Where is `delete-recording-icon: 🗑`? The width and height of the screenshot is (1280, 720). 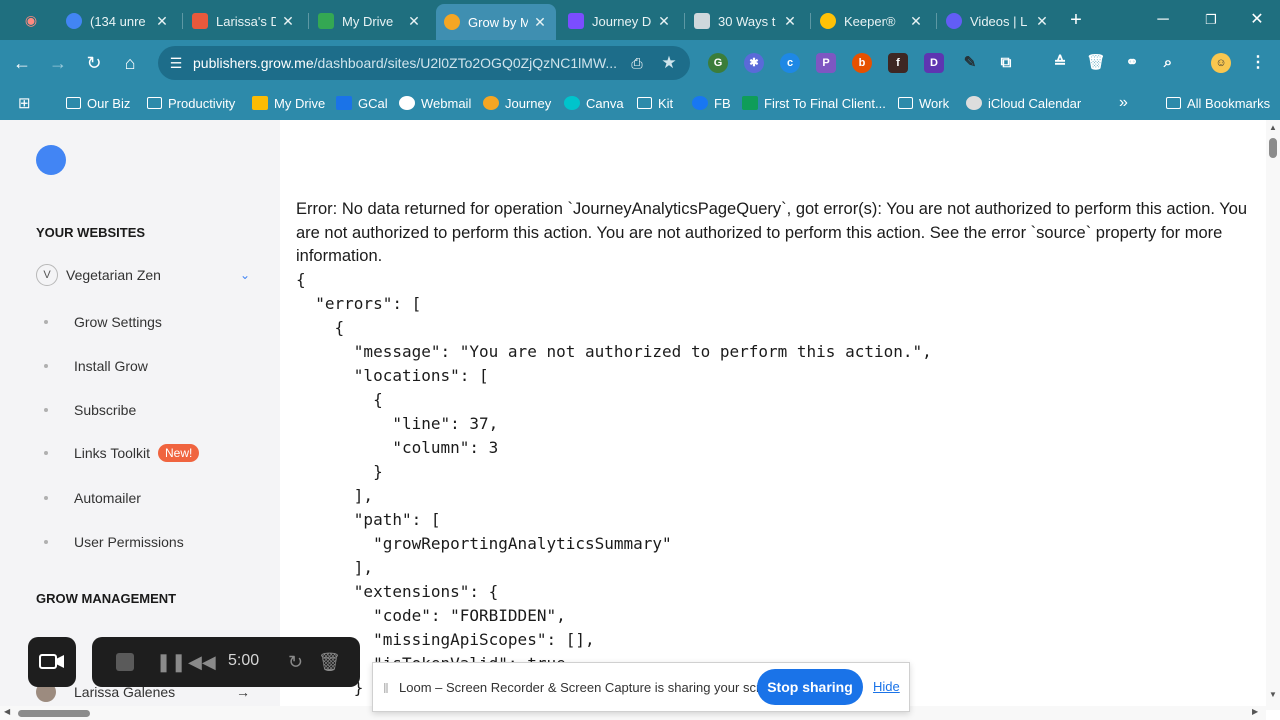
delete-recording-icon: 🗑 is located at coordinates (329, 662).